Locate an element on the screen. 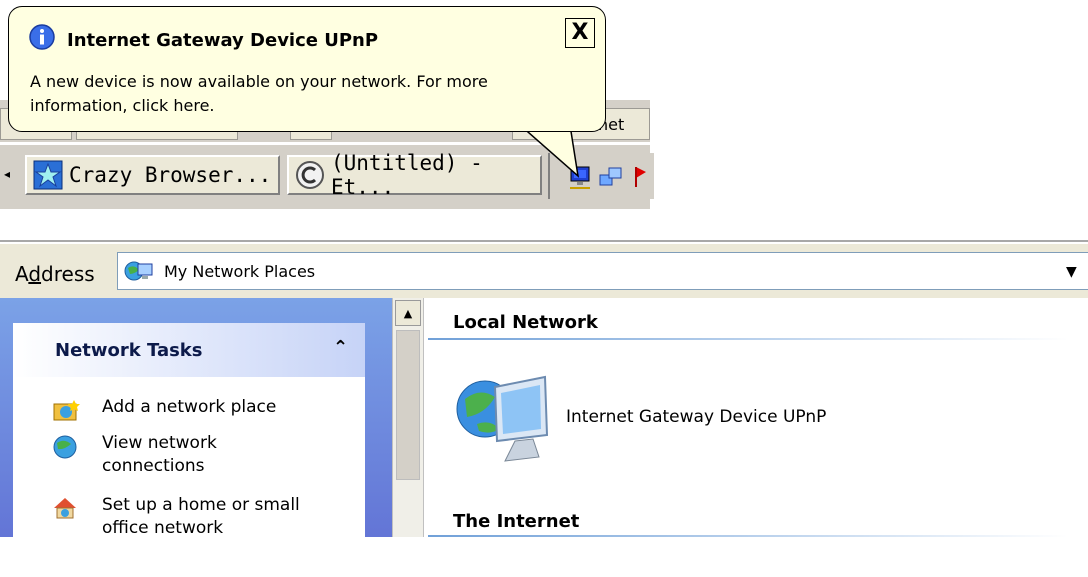 This screenshot has width=1088, height=577. close-icon: X is located at coordinates (580, 32).